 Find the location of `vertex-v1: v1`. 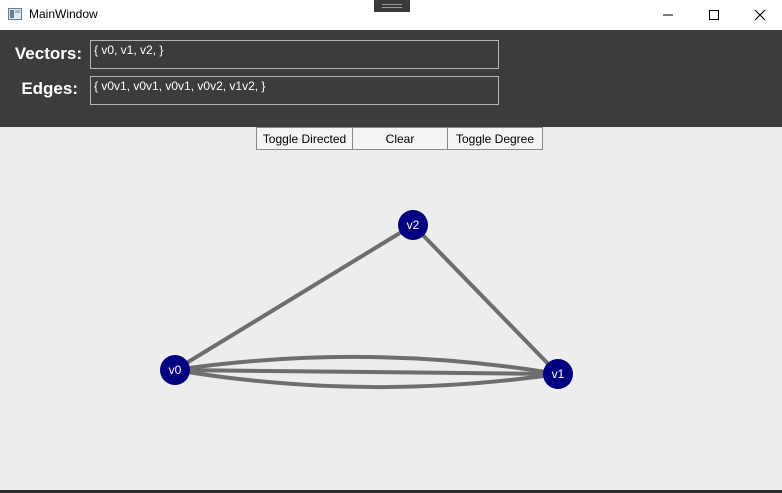

vertex-v1: v1 is located at coordinates (558, 374).